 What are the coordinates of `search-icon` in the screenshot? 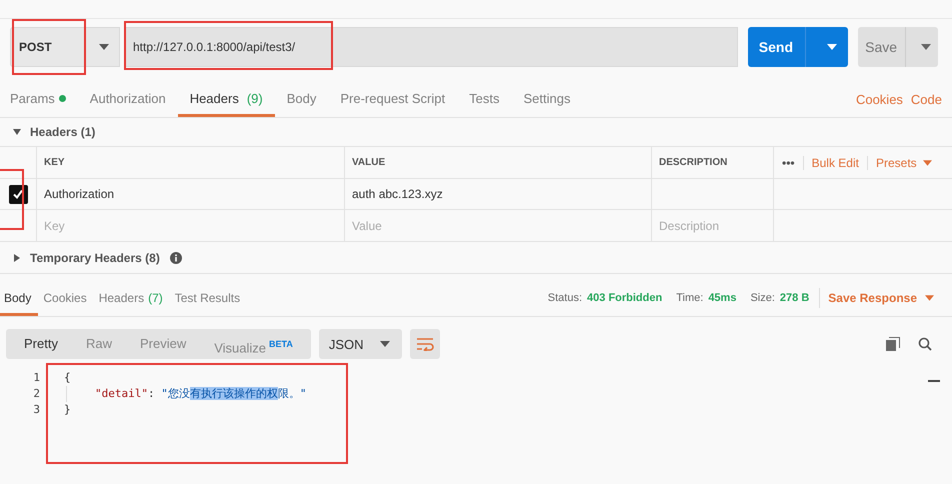 It's located at (925, 344).